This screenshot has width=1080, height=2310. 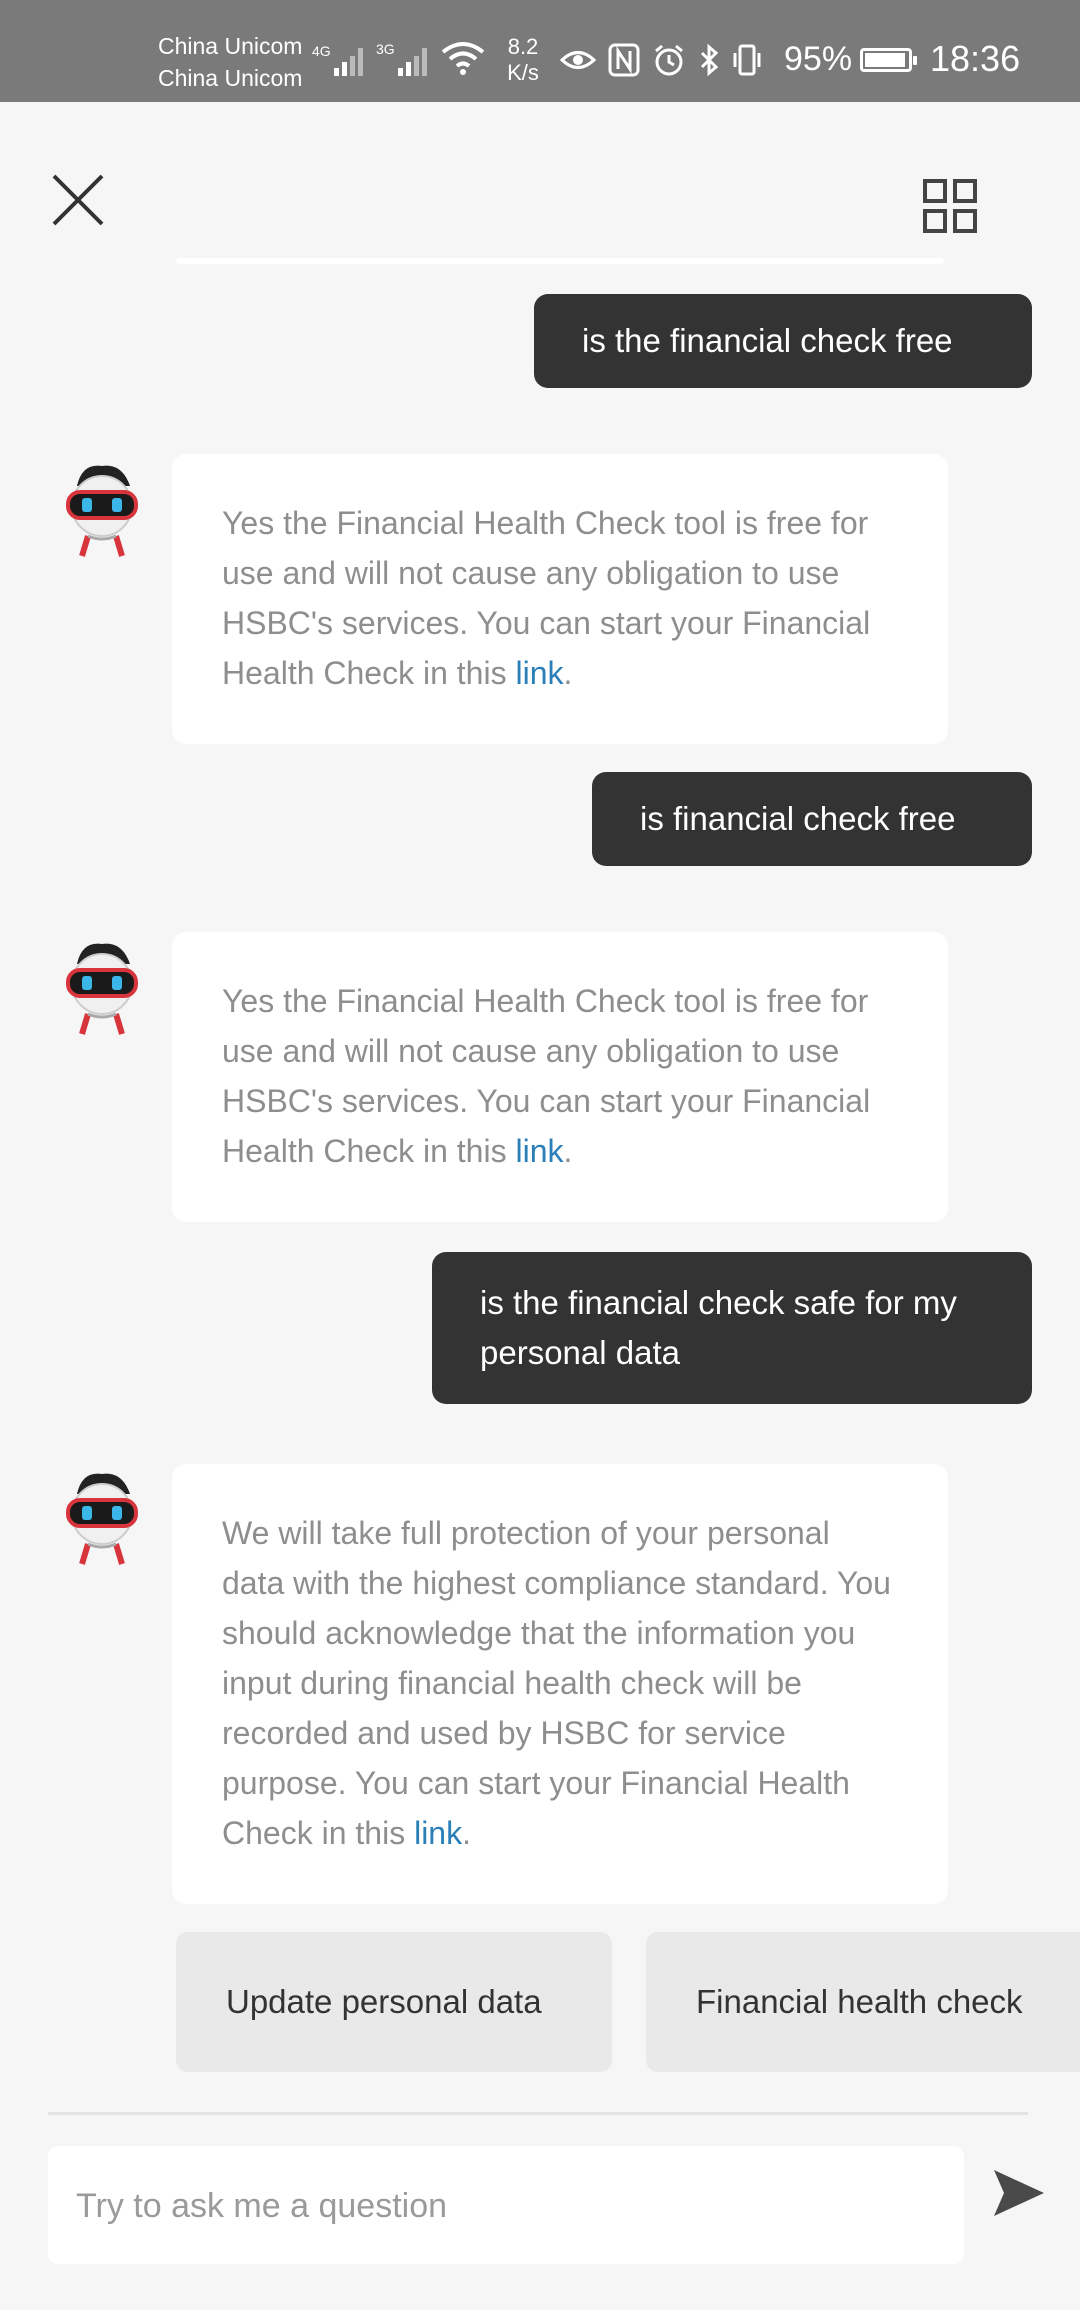 What do you see at coordinates (709, 60) in the screenshot?
I see `bluetooth-icon` at bounding box center [709, 60].